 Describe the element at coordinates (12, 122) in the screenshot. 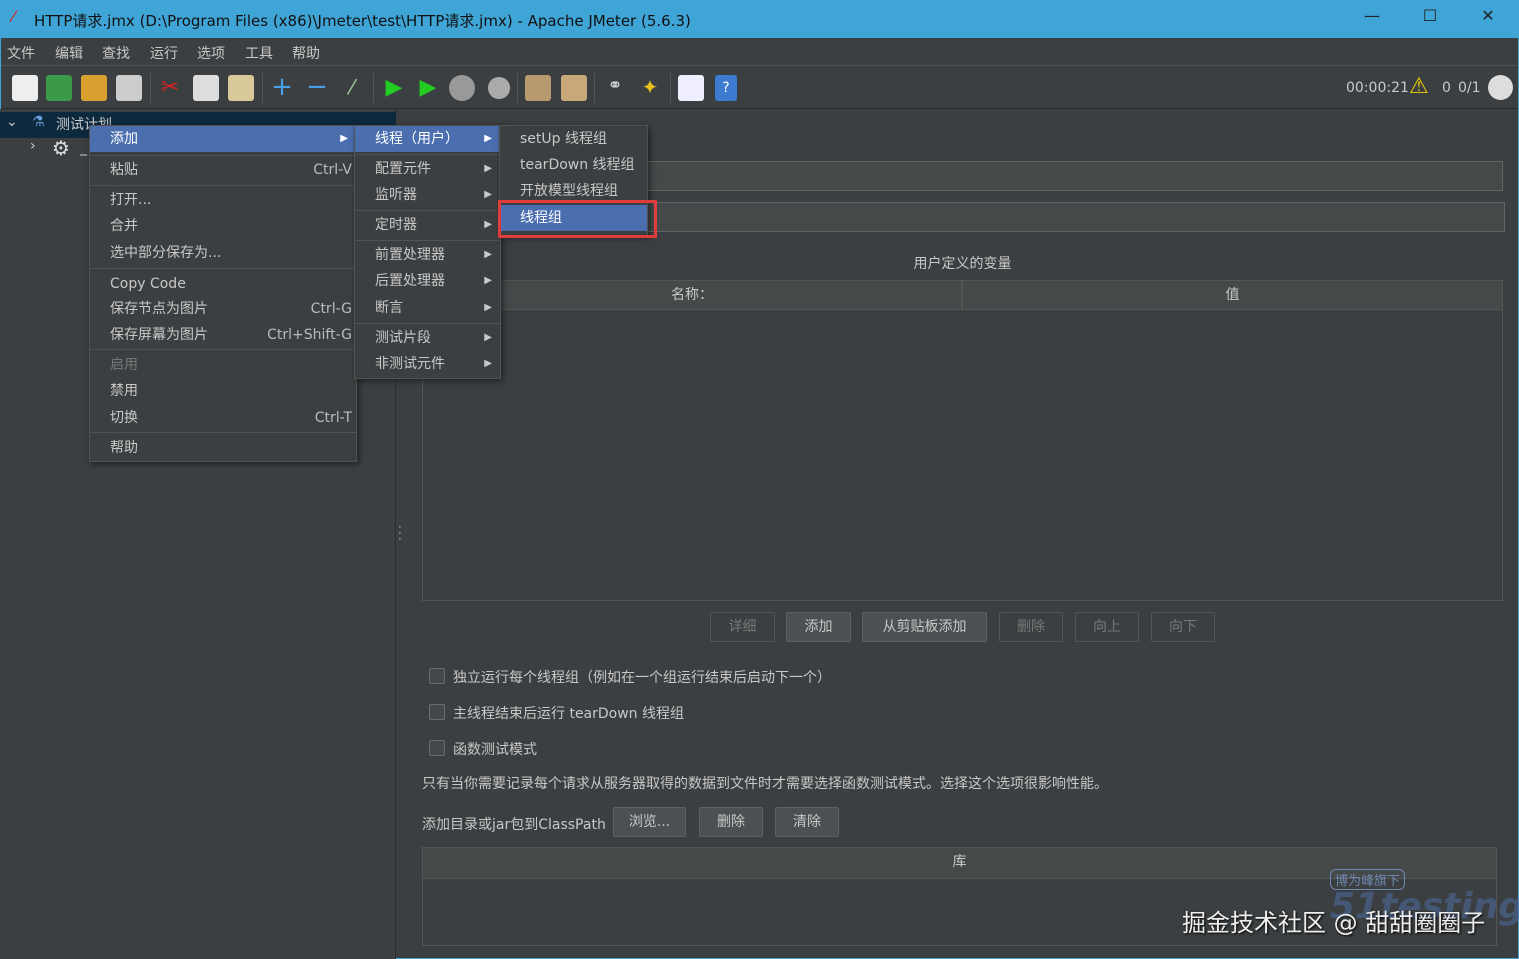

I see `chevron-down-icon: ⌄` at that location.